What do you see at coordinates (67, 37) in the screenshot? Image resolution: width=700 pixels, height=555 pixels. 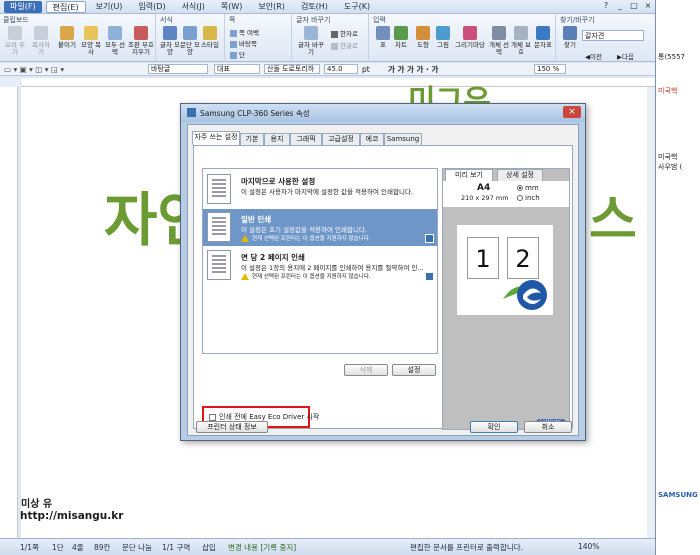 I see `paste-button: 붙이기` at bounding box center [67, 37].